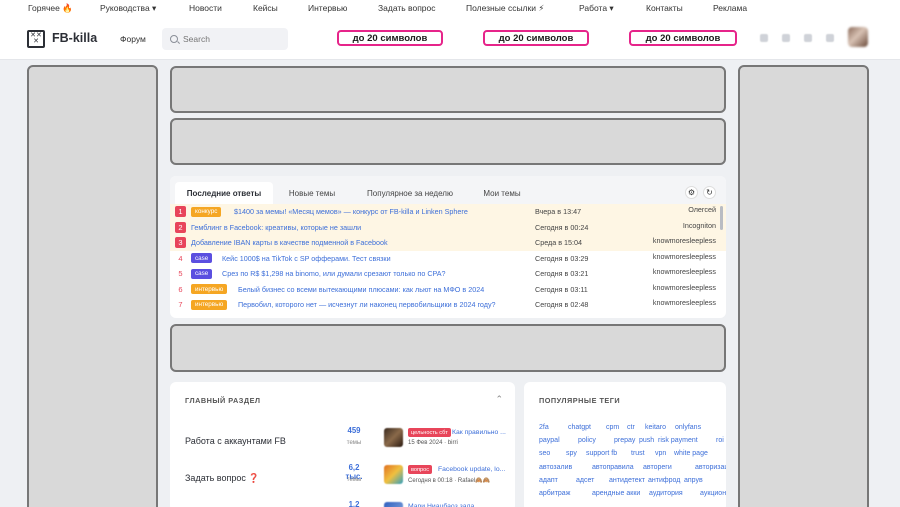  I want to click on nav-item: Задать вопрос, so click(407, 8).